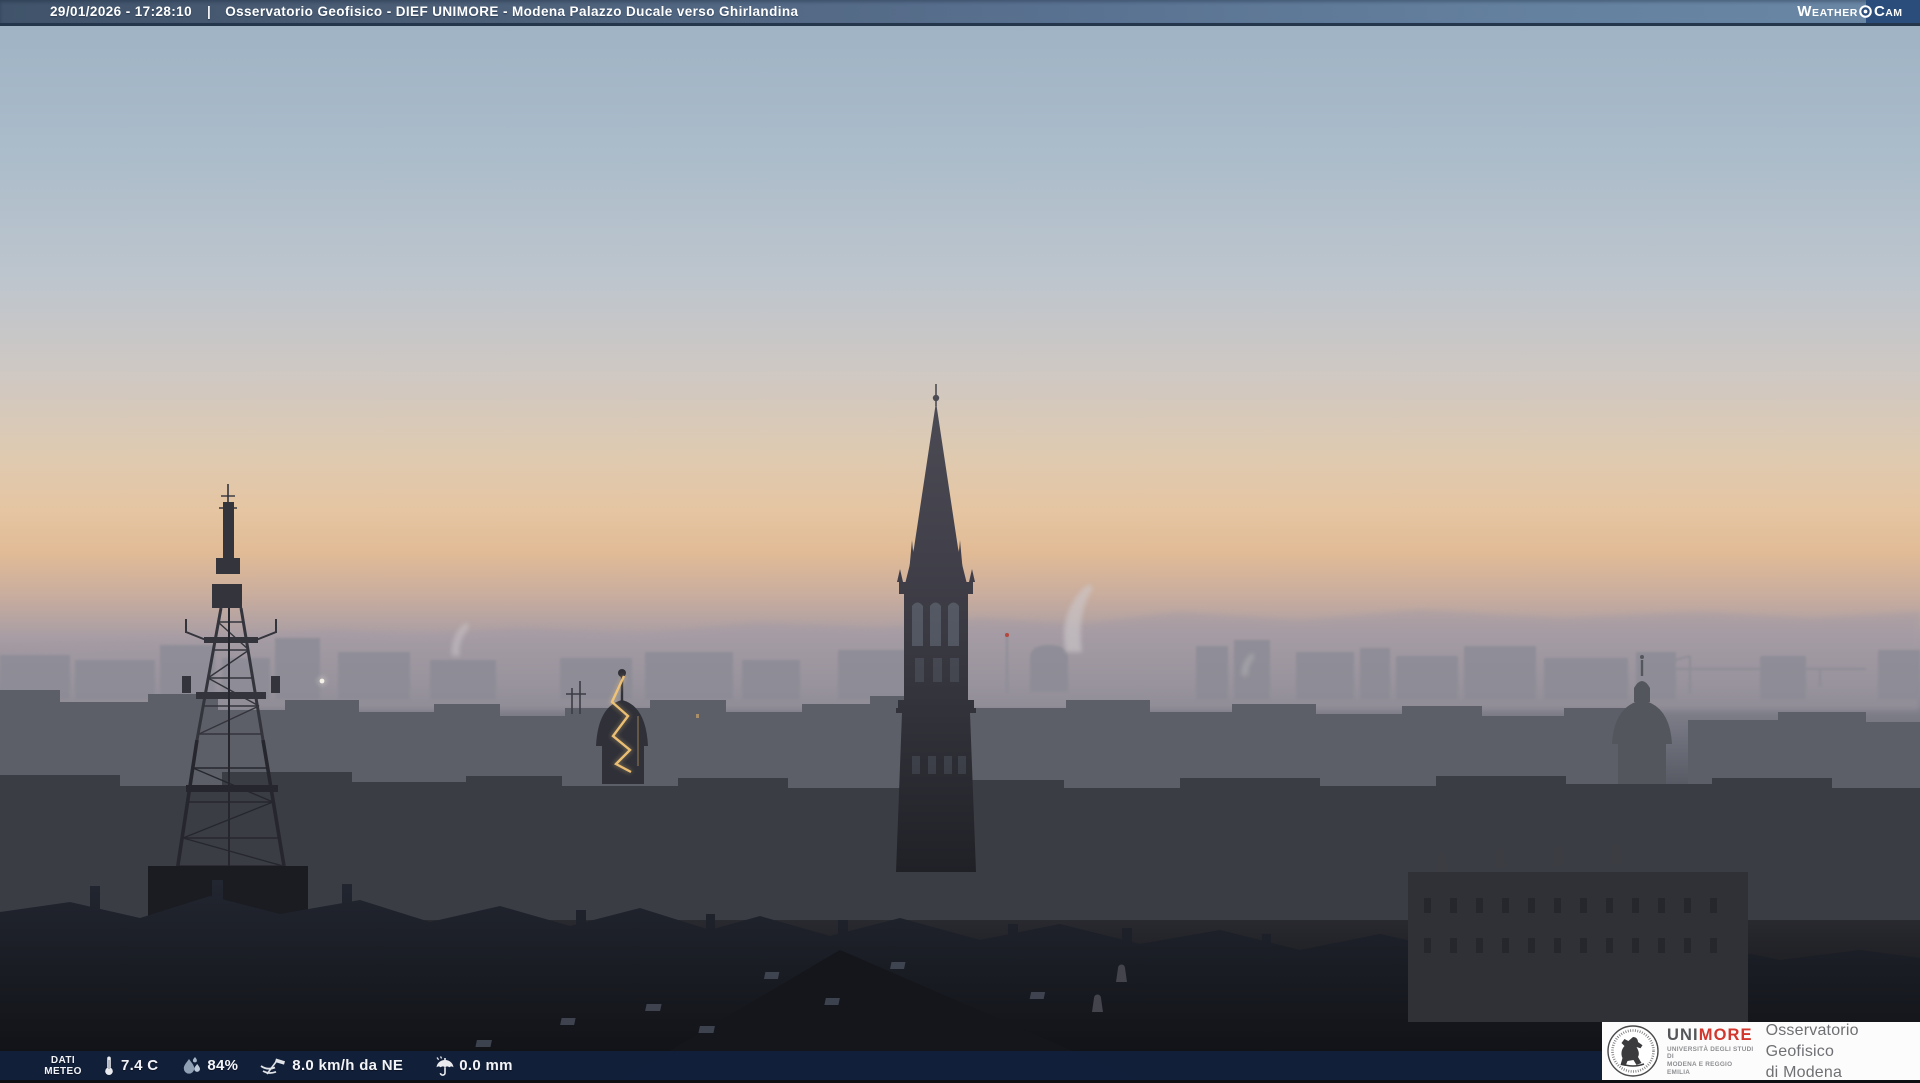  I want to click on gasometer, so click(1049, 668).